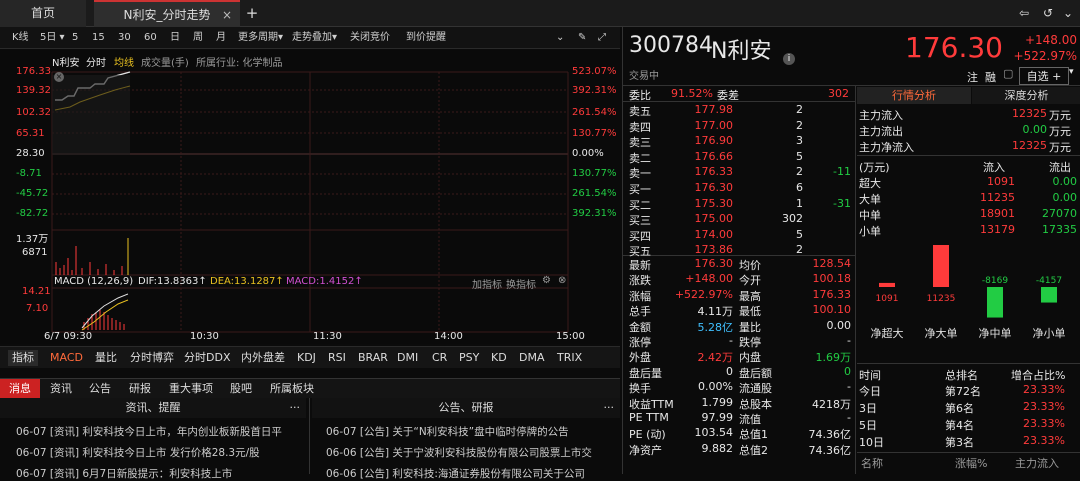  Describe the element at coordinates (96, 61) in the screenshot. I see `chart-mode: 分时` at that location.